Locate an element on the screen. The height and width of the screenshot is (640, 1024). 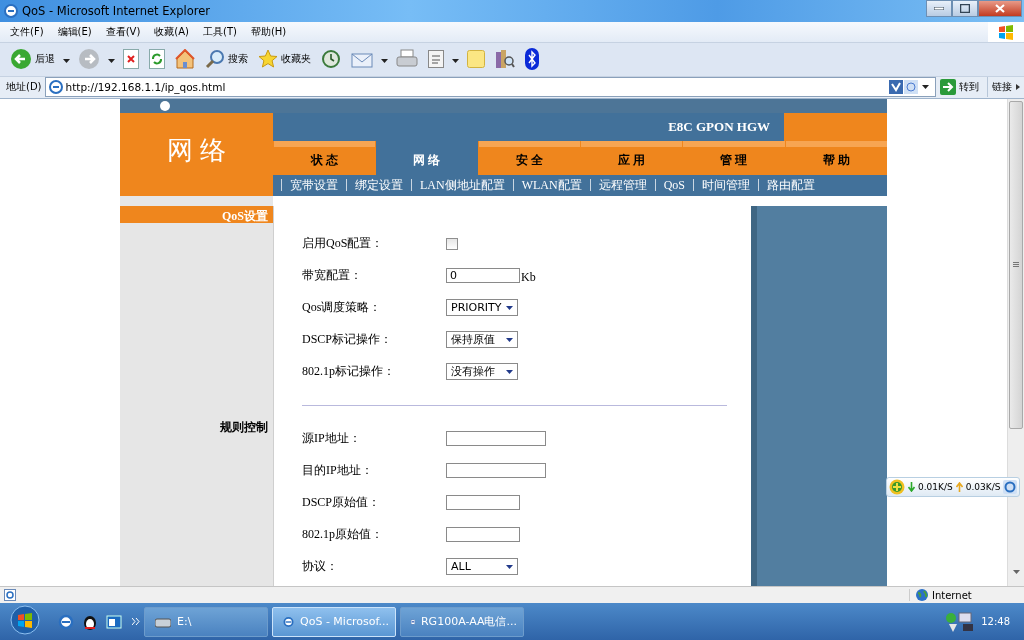
window-title: QoS - Microsoft Internet Explorer is located at coordinates (117, 10).